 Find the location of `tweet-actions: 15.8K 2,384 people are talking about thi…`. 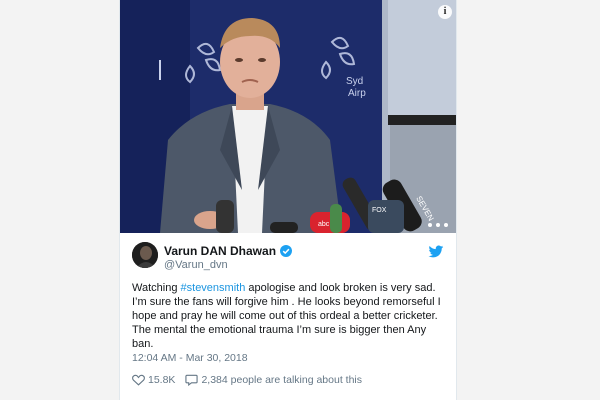

tweet-actions: 15.8K 2,384 people are talking about thi… is located at coordinates (247, 380).